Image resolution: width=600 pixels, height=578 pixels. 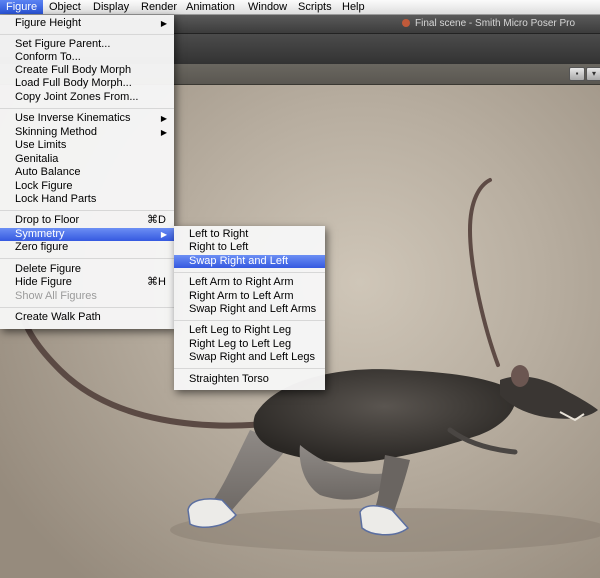 I want to click on menu-item-figure-height: Figure Height ▶, so click(x=87, y=23).